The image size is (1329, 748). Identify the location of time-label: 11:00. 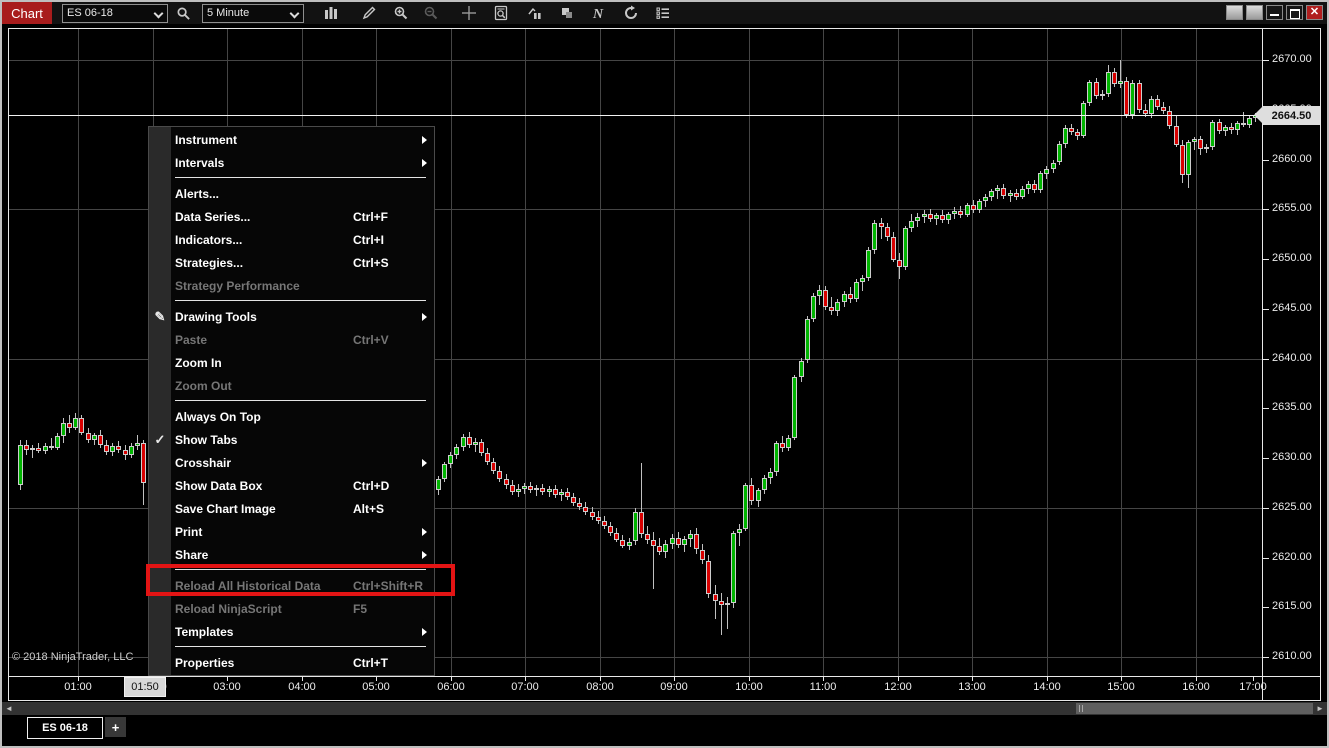
(823, 687).